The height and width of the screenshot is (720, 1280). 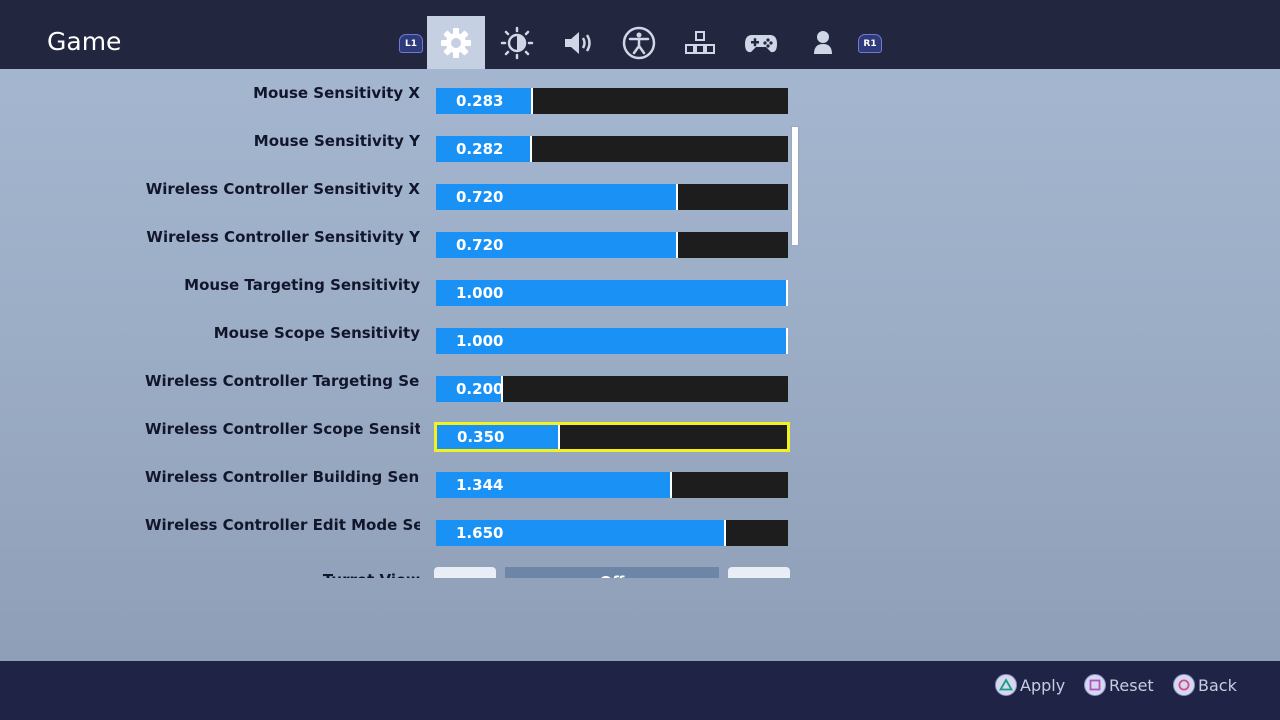 I want to click on setting-label: Turret View, so click(x=320, y=574).